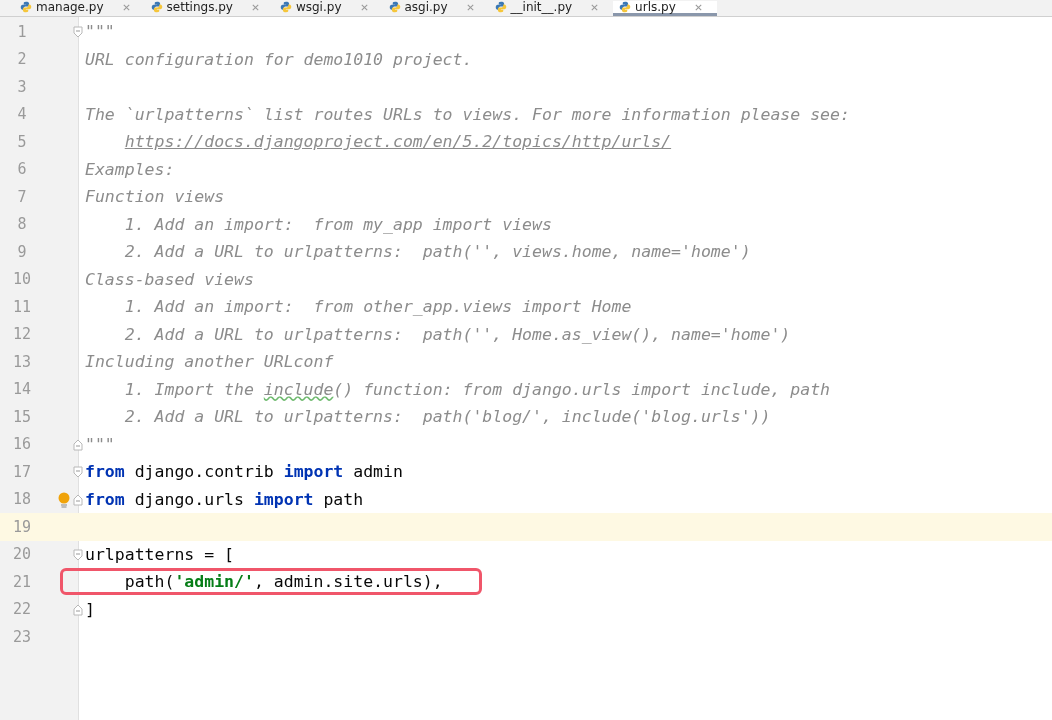 This screenshot has height=720, width=1052. Describe the element at coordinates (22, 114) in the screenshot. I see `line-number: 4` at that location.